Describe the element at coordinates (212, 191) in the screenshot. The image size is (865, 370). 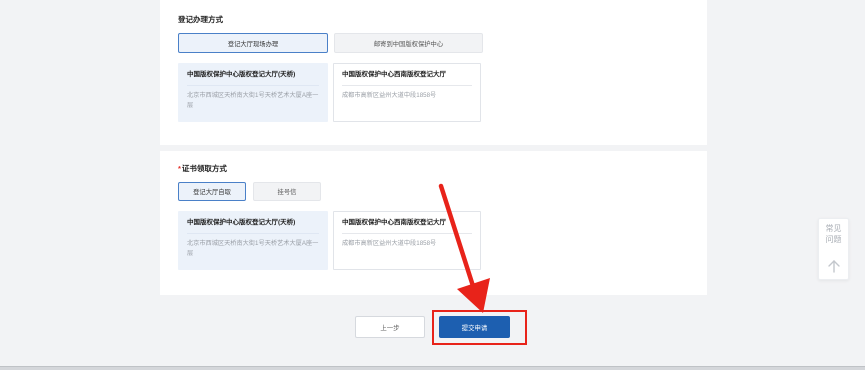
I see `option-hall-pickup: 登记大厅自取` at that location.